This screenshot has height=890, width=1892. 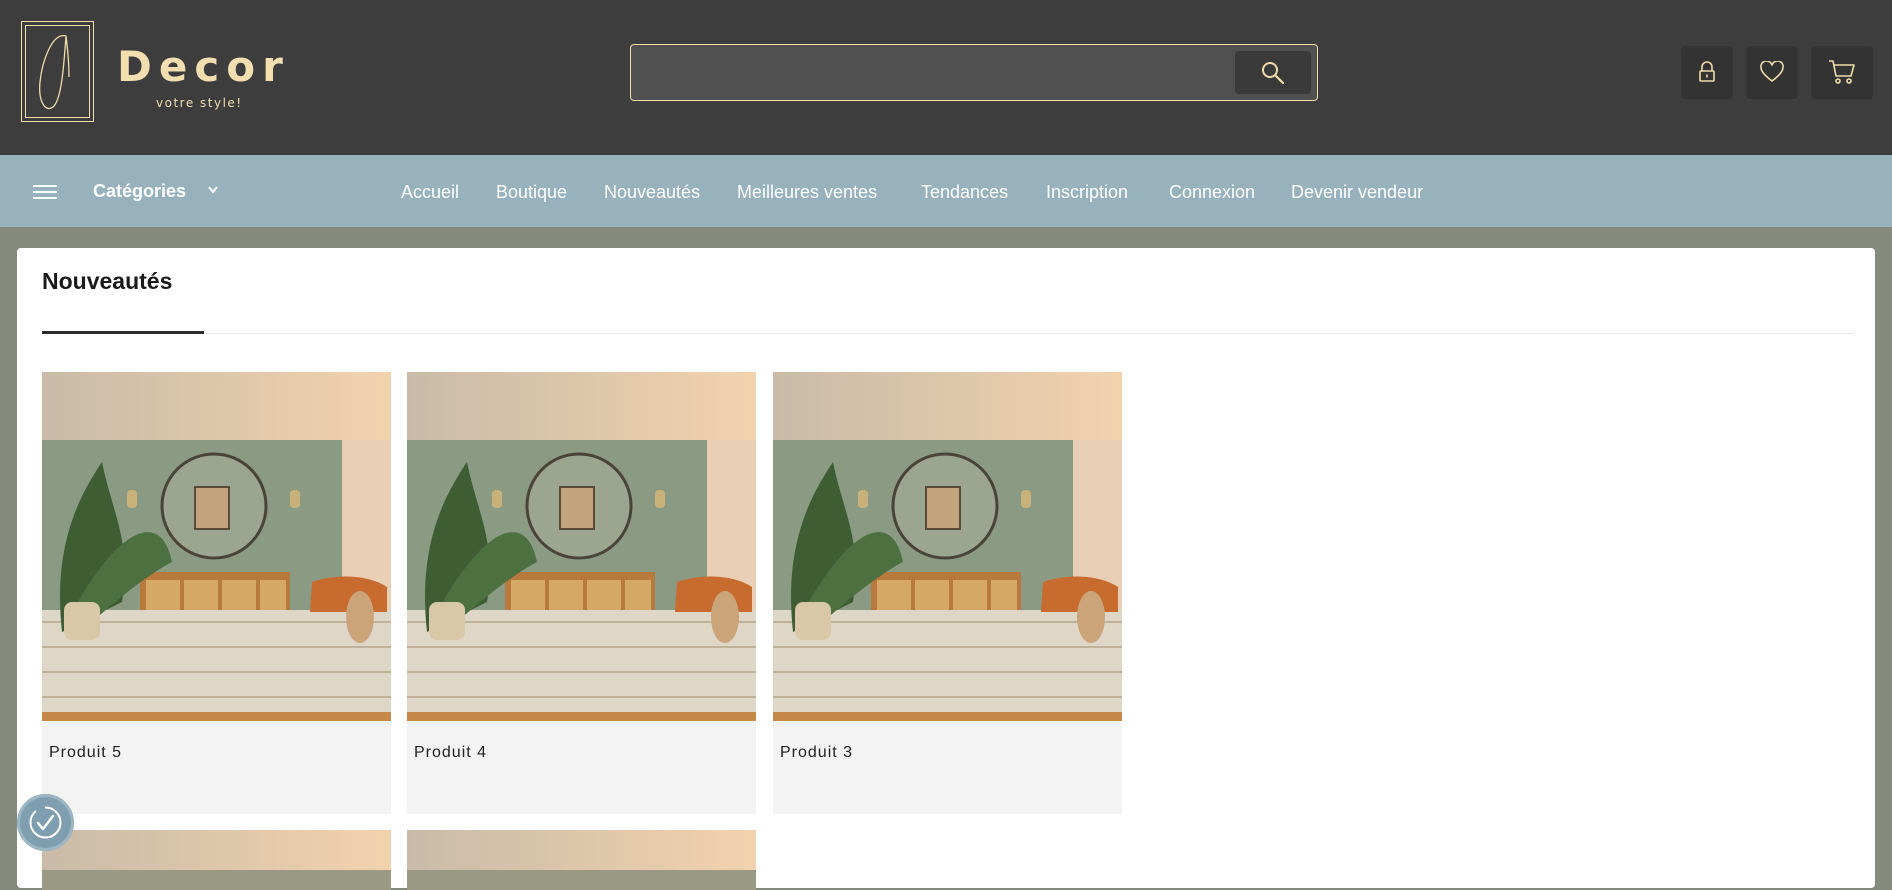 I want to click on brand-tagline: votre style!, so click(x=199, y=103).